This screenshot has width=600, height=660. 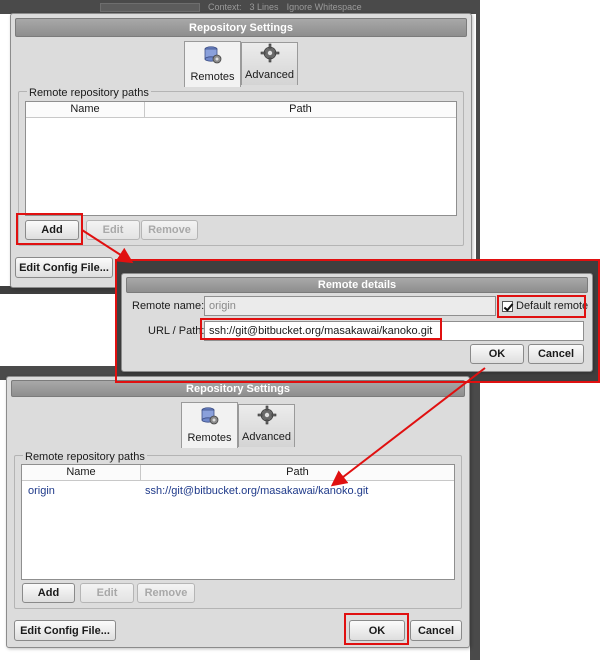 I want to click on background-context-value: 3 Lines, so click(x=264, y=7).